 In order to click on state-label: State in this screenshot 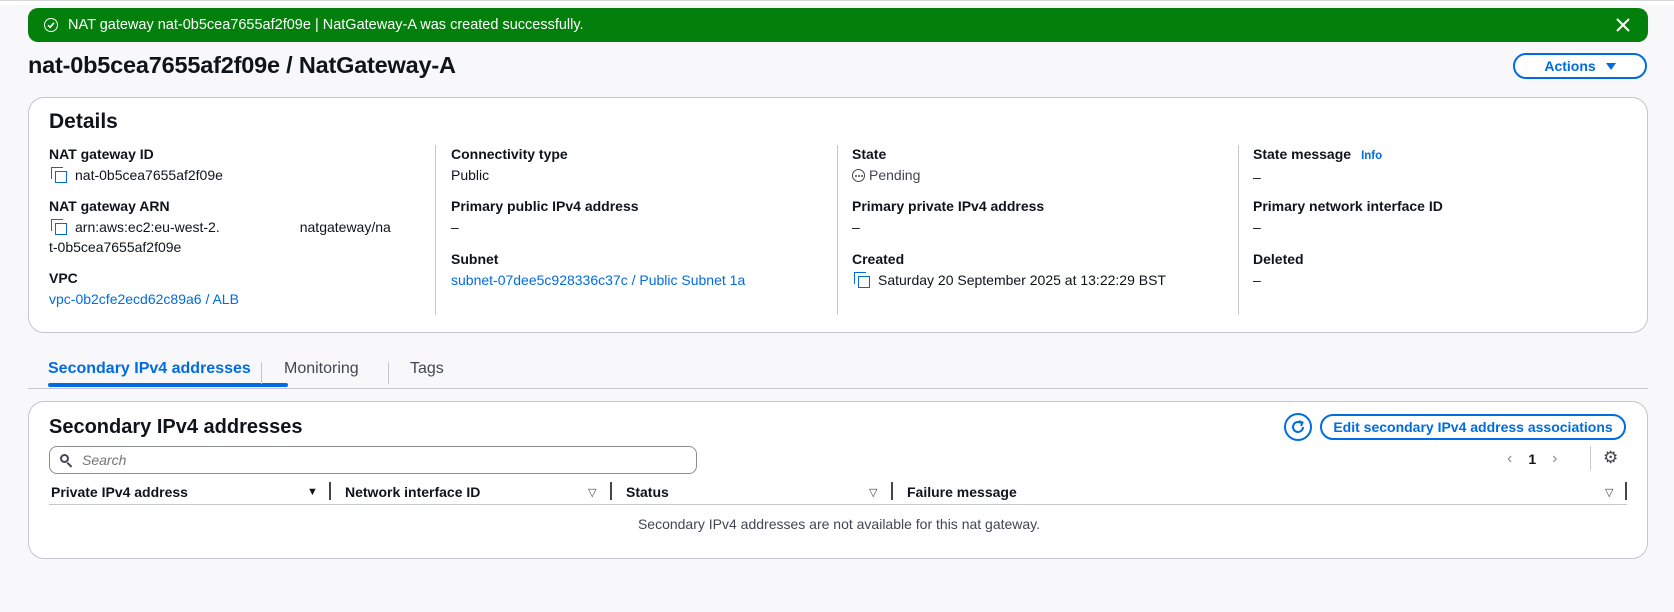, I will do `click(869, 154)`.